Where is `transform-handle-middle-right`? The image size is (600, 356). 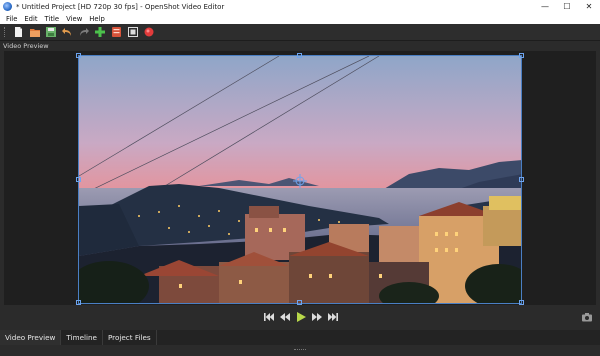 transform-handle-middle-right is located at coordinates (521, 179).